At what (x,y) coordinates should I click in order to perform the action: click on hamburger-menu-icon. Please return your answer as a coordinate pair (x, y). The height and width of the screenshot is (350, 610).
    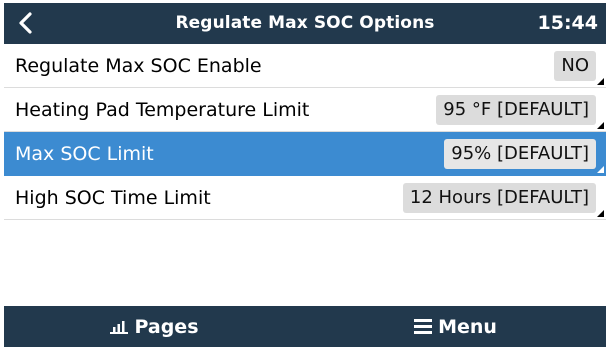
    Looking at the image, I should click on (423, 326).